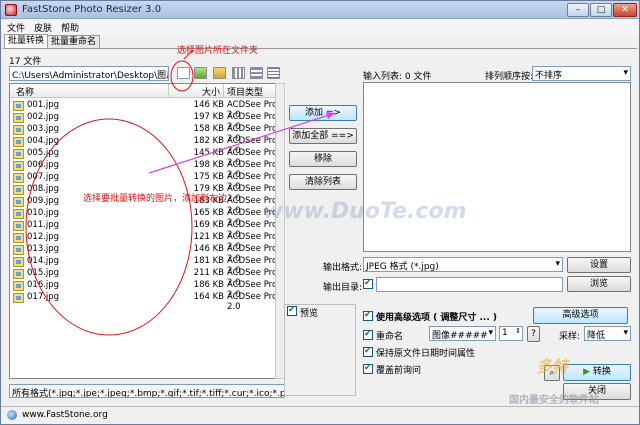 The height and width of the screenshot is (425, 640). Describe the element at coordinates (625, 10) in the screenshot. I see `close-window-button: ✕` at that location.